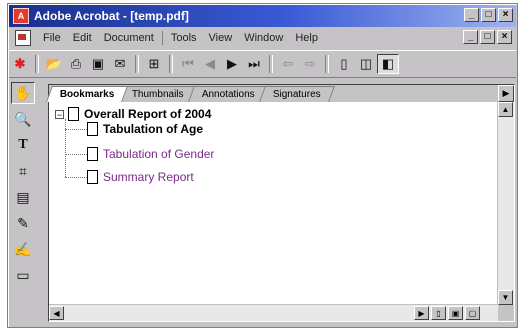 The width and height of the screenshot is (522, 331). Describe the element at coordinates (59, 114) in the screenshot. I see `collapse-icon: −` at that location.